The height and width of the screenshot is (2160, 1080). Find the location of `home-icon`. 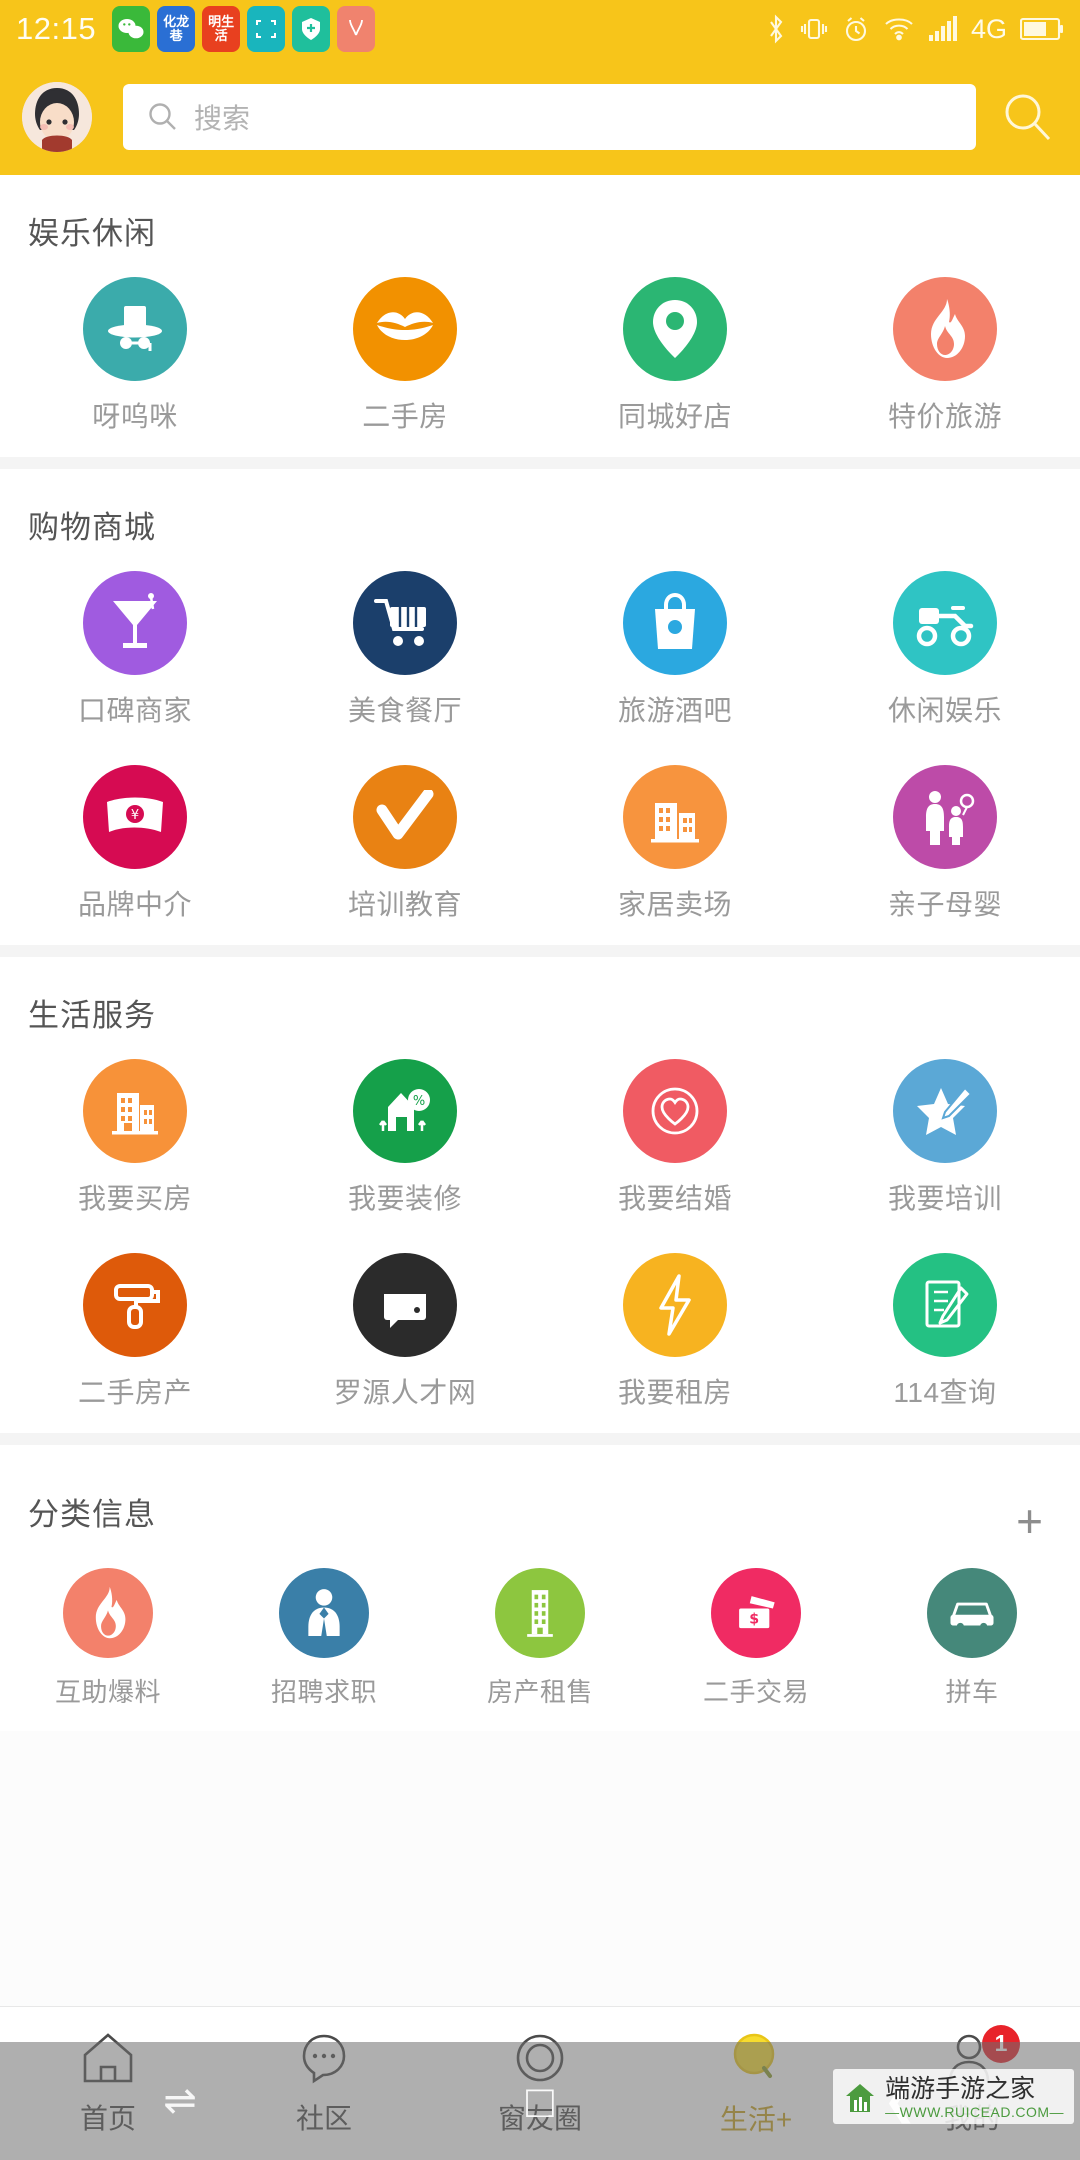

home-icon is located at coordinates (108, 2057).